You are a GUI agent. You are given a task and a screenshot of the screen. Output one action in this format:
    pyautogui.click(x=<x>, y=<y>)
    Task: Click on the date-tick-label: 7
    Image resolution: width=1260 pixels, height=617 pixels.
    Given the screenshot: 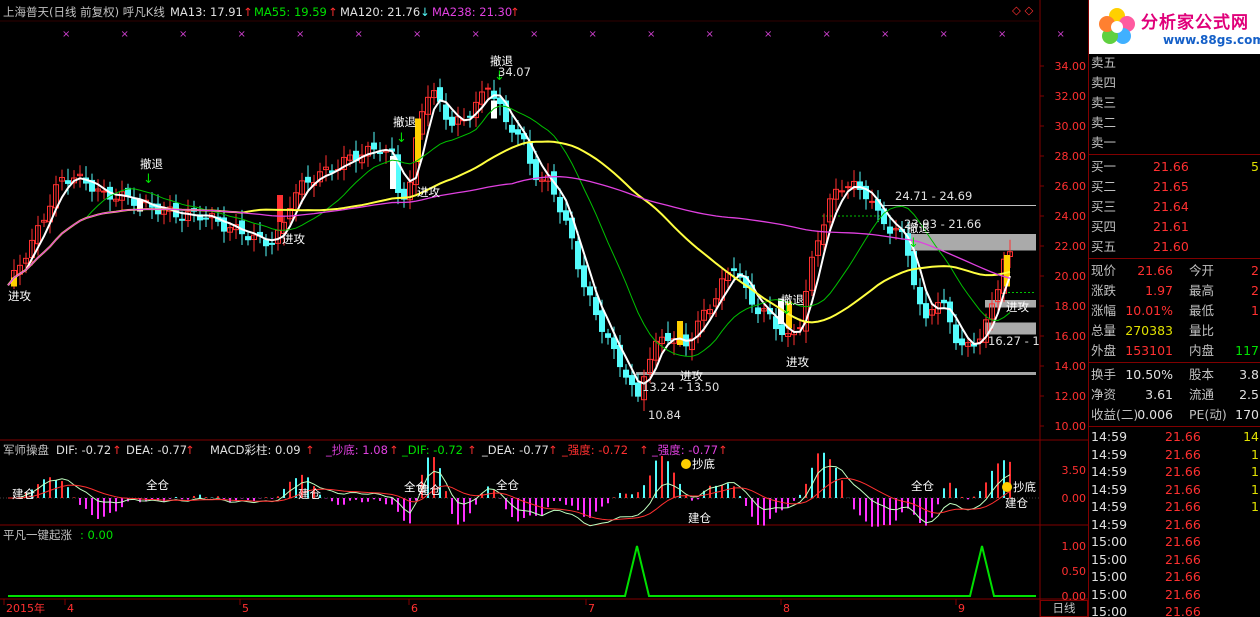 What is the action you would take?
    pyautogui.click(x=591, y=608)
    